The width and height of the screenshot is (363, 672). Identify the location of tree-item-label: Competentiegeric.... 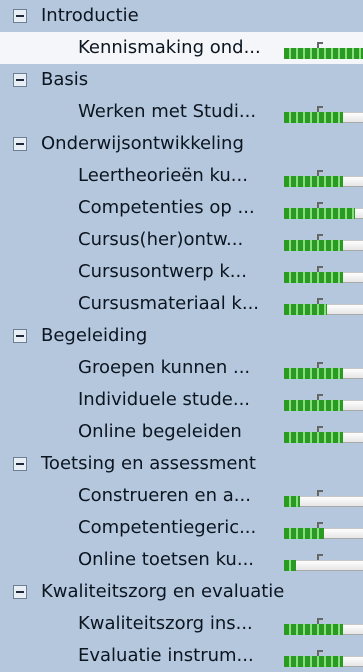
(167, 527).